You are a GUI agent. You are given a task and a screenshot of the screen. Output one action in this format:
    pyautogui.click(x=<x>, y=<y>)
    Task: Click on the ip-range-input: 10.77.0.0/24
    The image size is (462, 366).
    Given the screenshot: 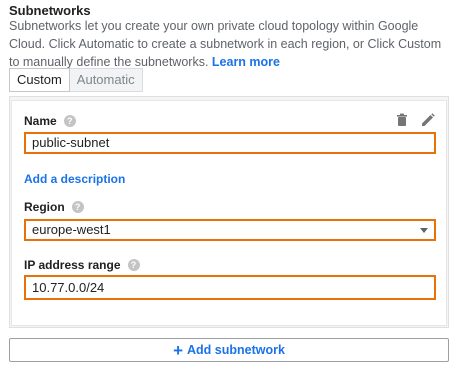 What is the action you would take?
    pyautogui.click(x=230, y=287)
    